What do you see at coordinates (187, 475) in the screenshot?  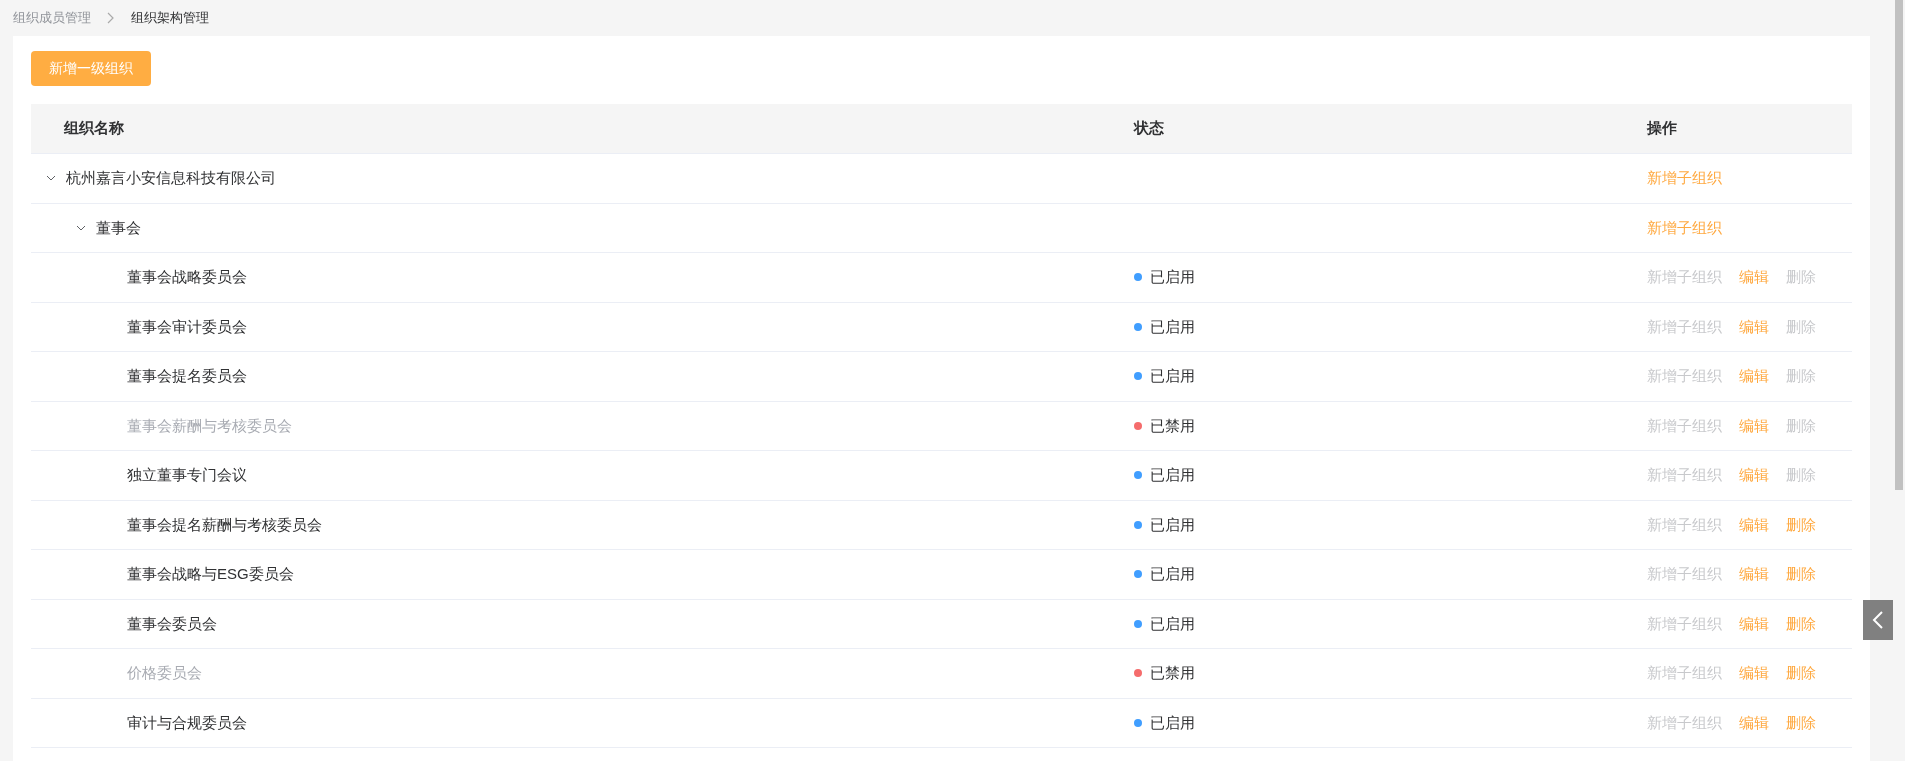 I see `org-name: 独立董事专门会议` at bounding box center [187, 475].